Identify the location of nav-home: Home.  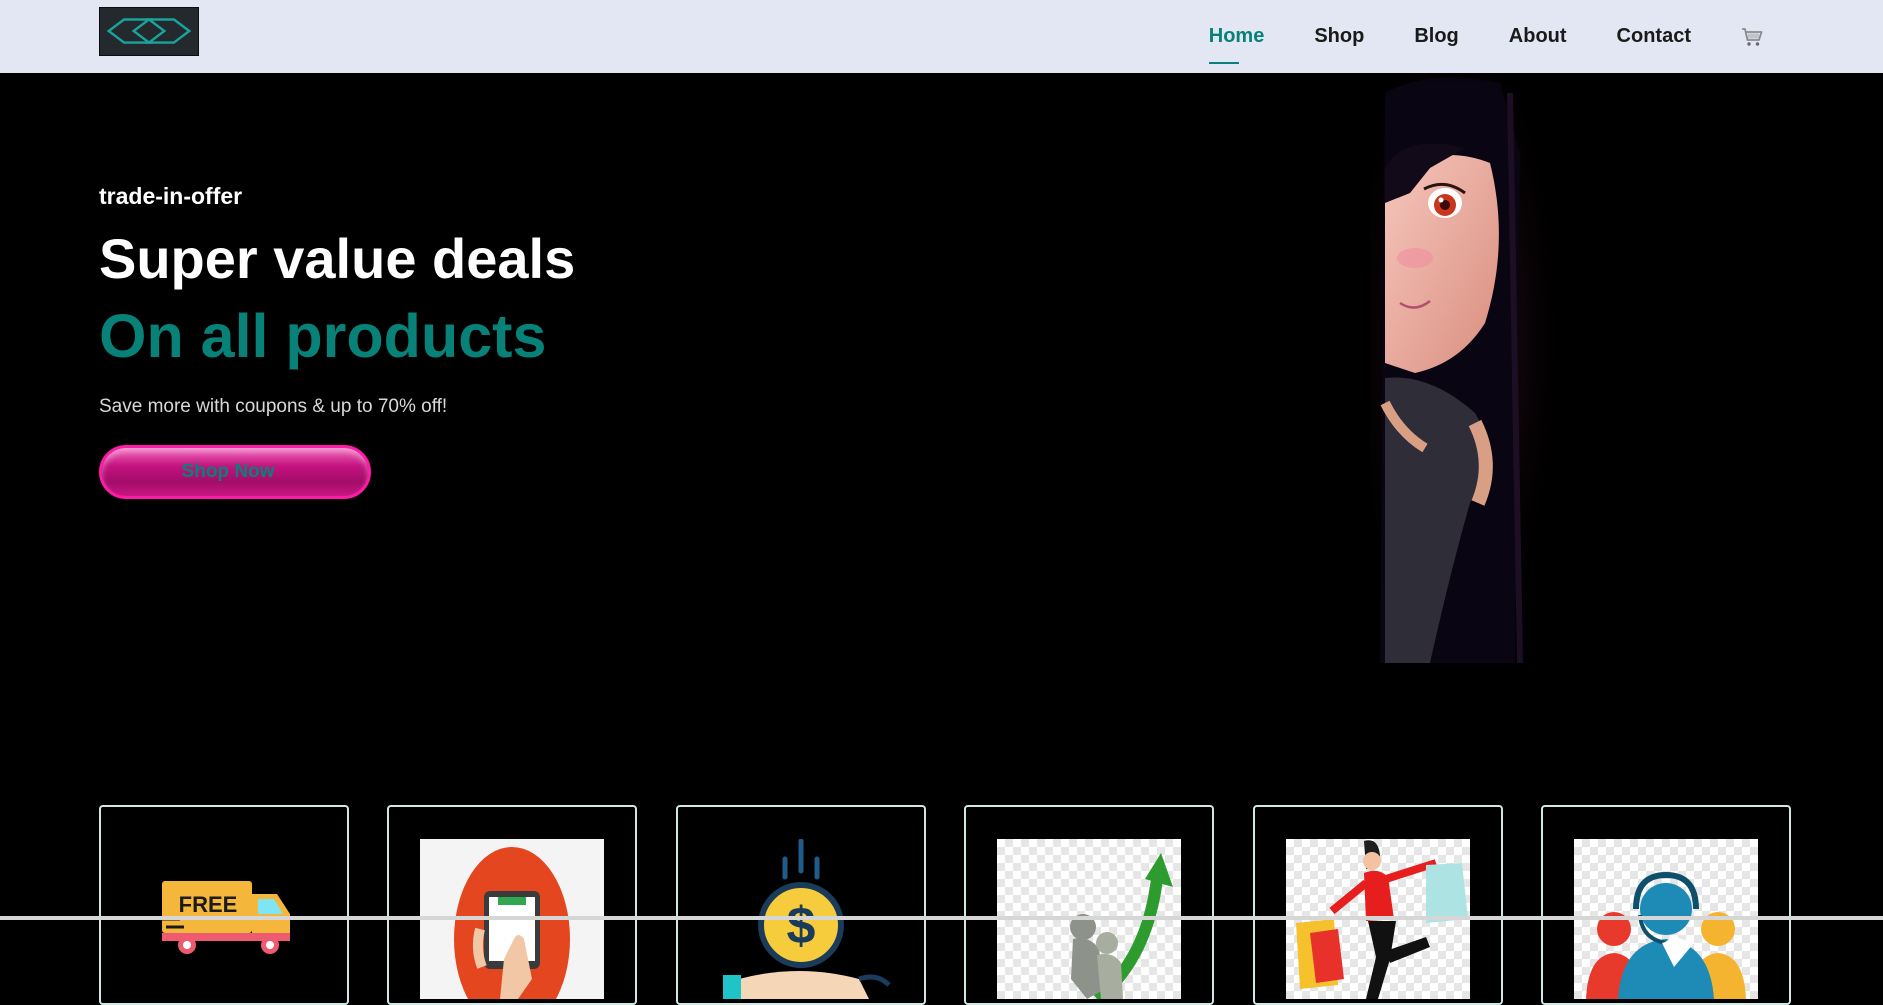
(1236, 44).